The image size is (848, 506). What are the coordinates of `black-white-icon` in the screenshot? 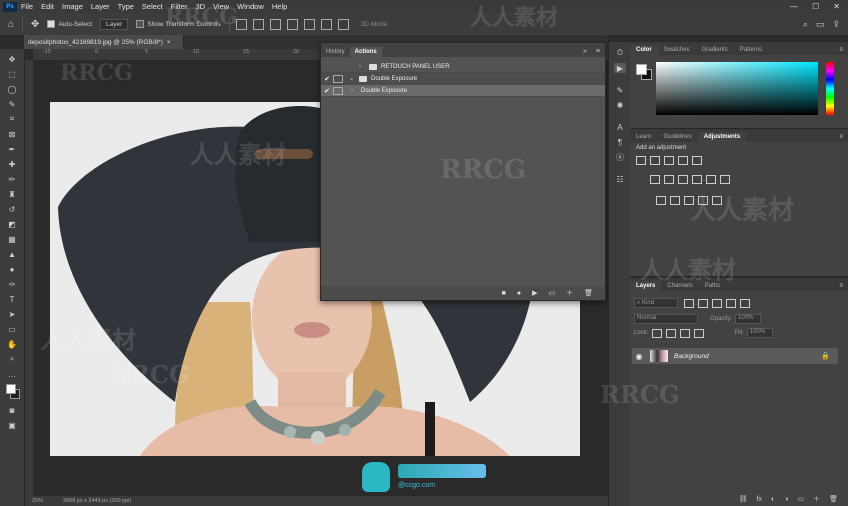 It's located at (683, 179).